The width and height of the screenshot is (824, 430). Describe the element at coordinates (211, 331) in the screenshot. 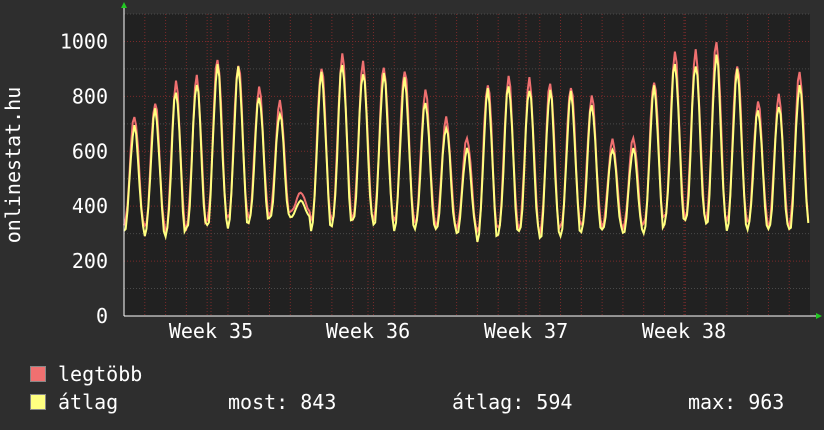

I see `x-tick-label: Week 35` at that location.